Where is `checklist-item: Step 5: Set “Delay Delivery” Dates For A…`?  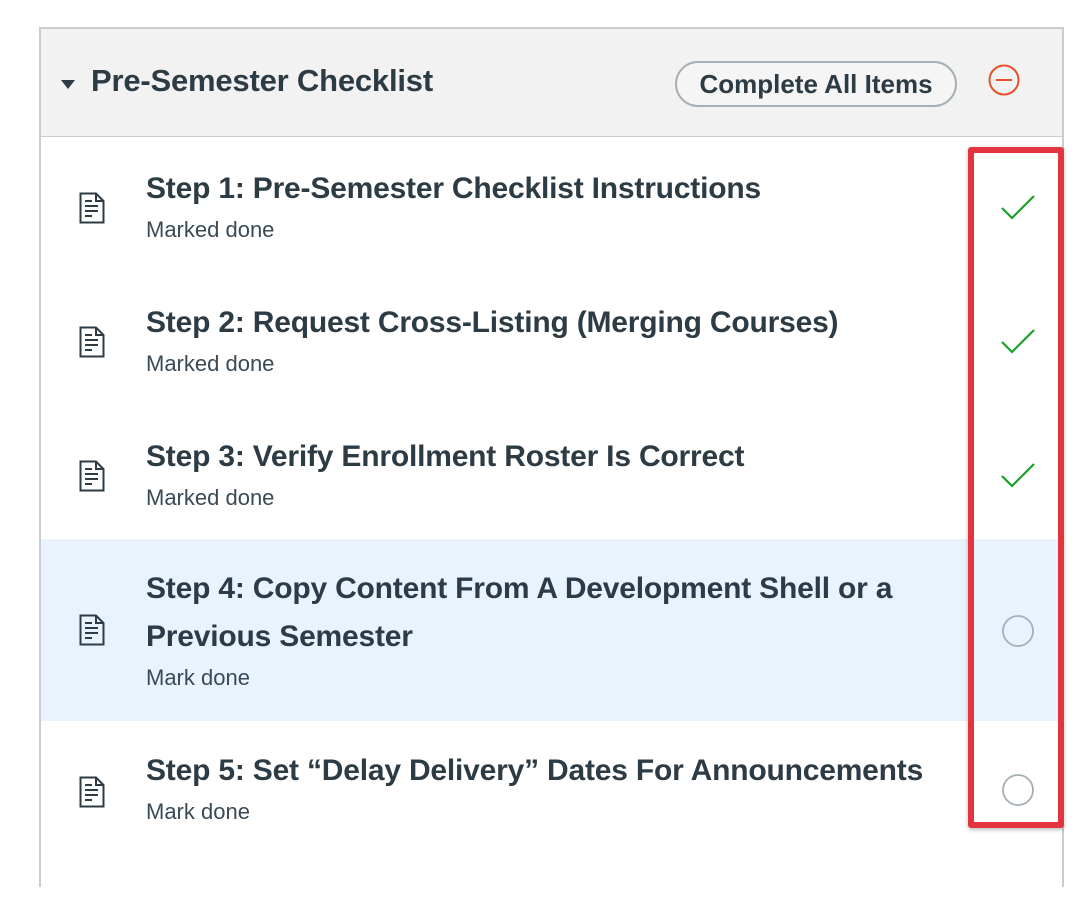 checklist-item: Step 5: Set “Delay Delivery” Dates For A… is located at coordinates (551, 789).